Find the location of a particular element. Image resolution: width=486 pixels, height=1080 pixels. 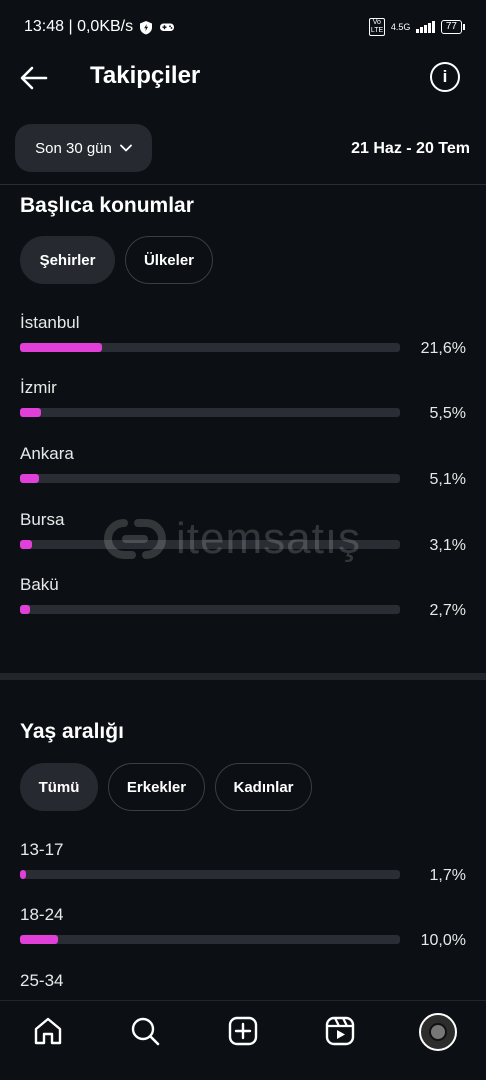

date-range: 21 Haz - 20 Tem is located at coordinates (410, 148).